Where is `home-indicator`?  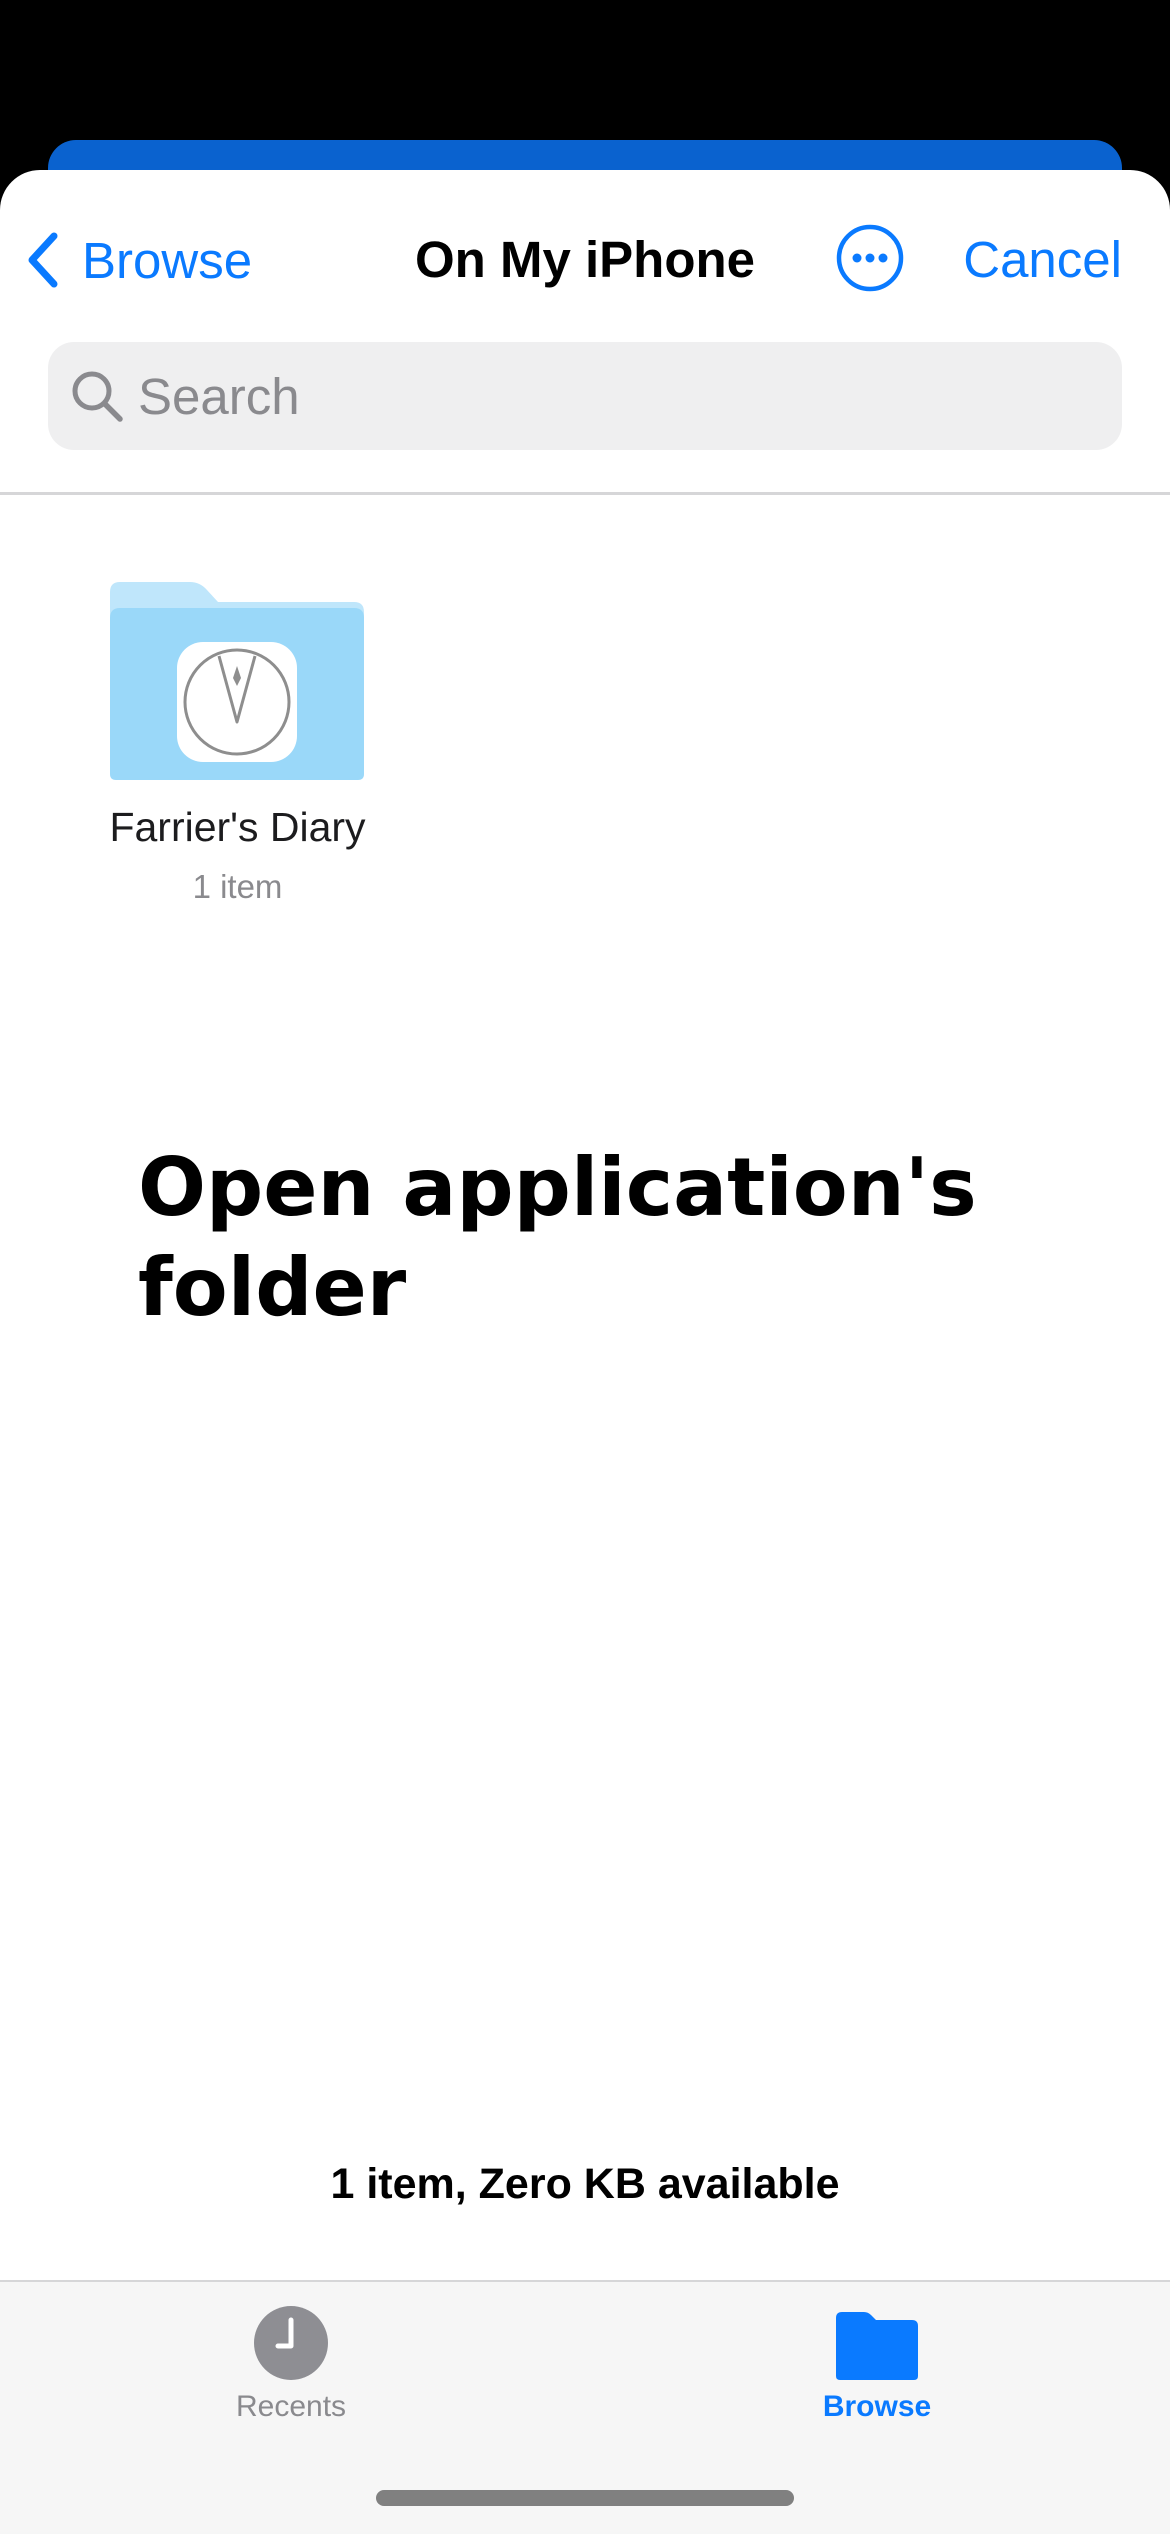 home-indicator is located at coordinates (585, 2498).